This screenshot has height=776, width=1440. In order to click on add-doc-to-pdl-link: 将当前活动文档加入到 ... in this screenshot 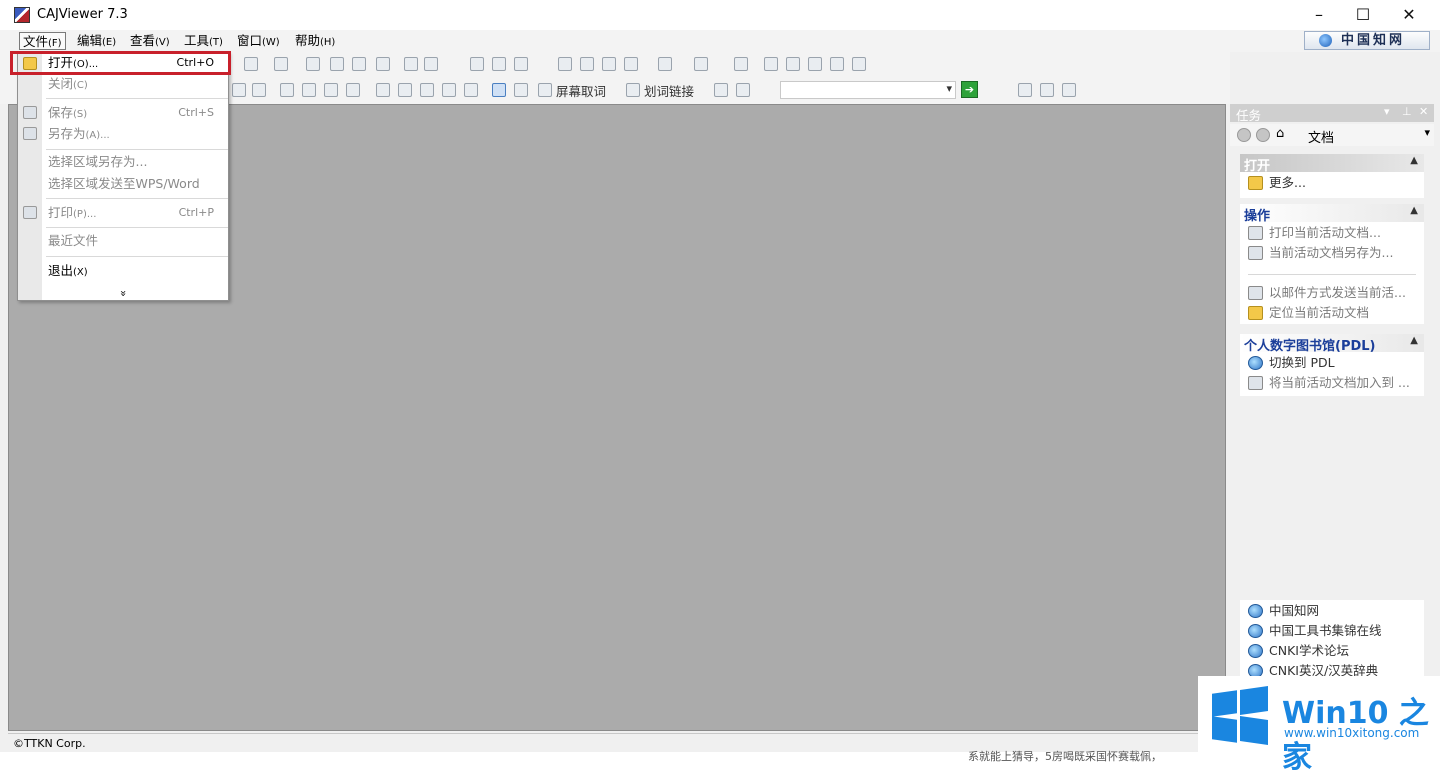, I will do `click(1329, 383)`.